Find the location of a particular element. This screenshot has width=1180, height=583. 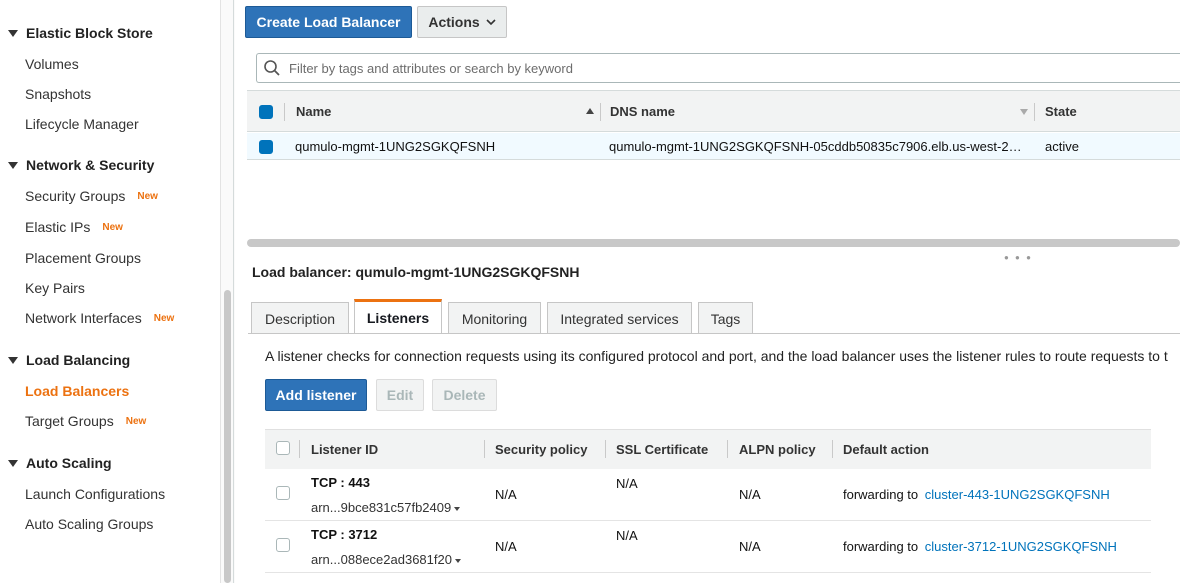

sidebar-item-elastic-ips: Elastic IPs New is located at coordinates (74, 227).